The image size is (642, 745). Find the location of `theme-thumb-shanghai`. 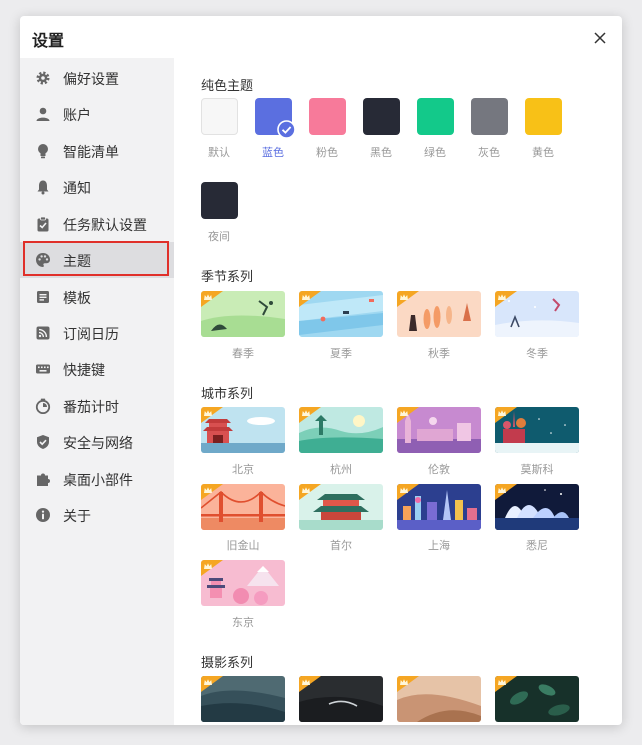

theme-thumb-shanghai is located at coordinates (439, 507).